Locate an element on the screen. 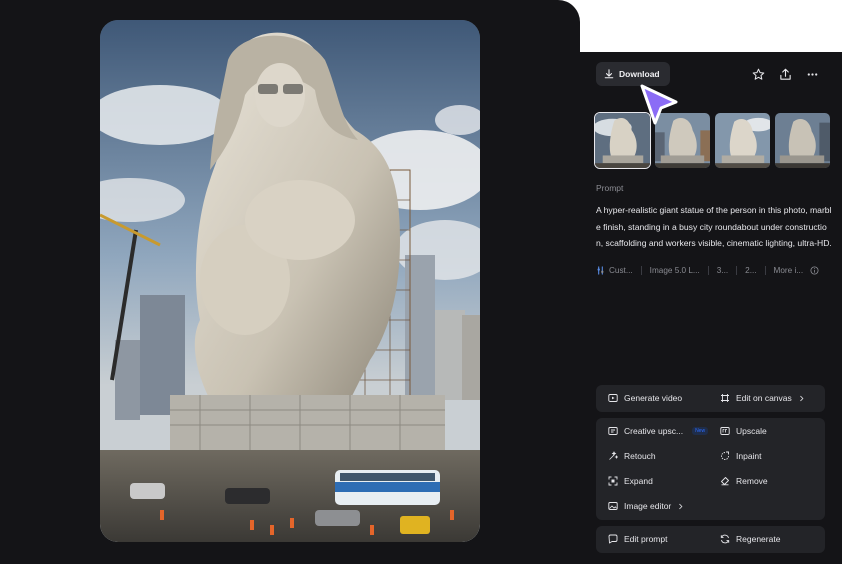 The width and height of the screenshot is (842, 564). prompt-label: Prompt is located at coordinates (610, 188).